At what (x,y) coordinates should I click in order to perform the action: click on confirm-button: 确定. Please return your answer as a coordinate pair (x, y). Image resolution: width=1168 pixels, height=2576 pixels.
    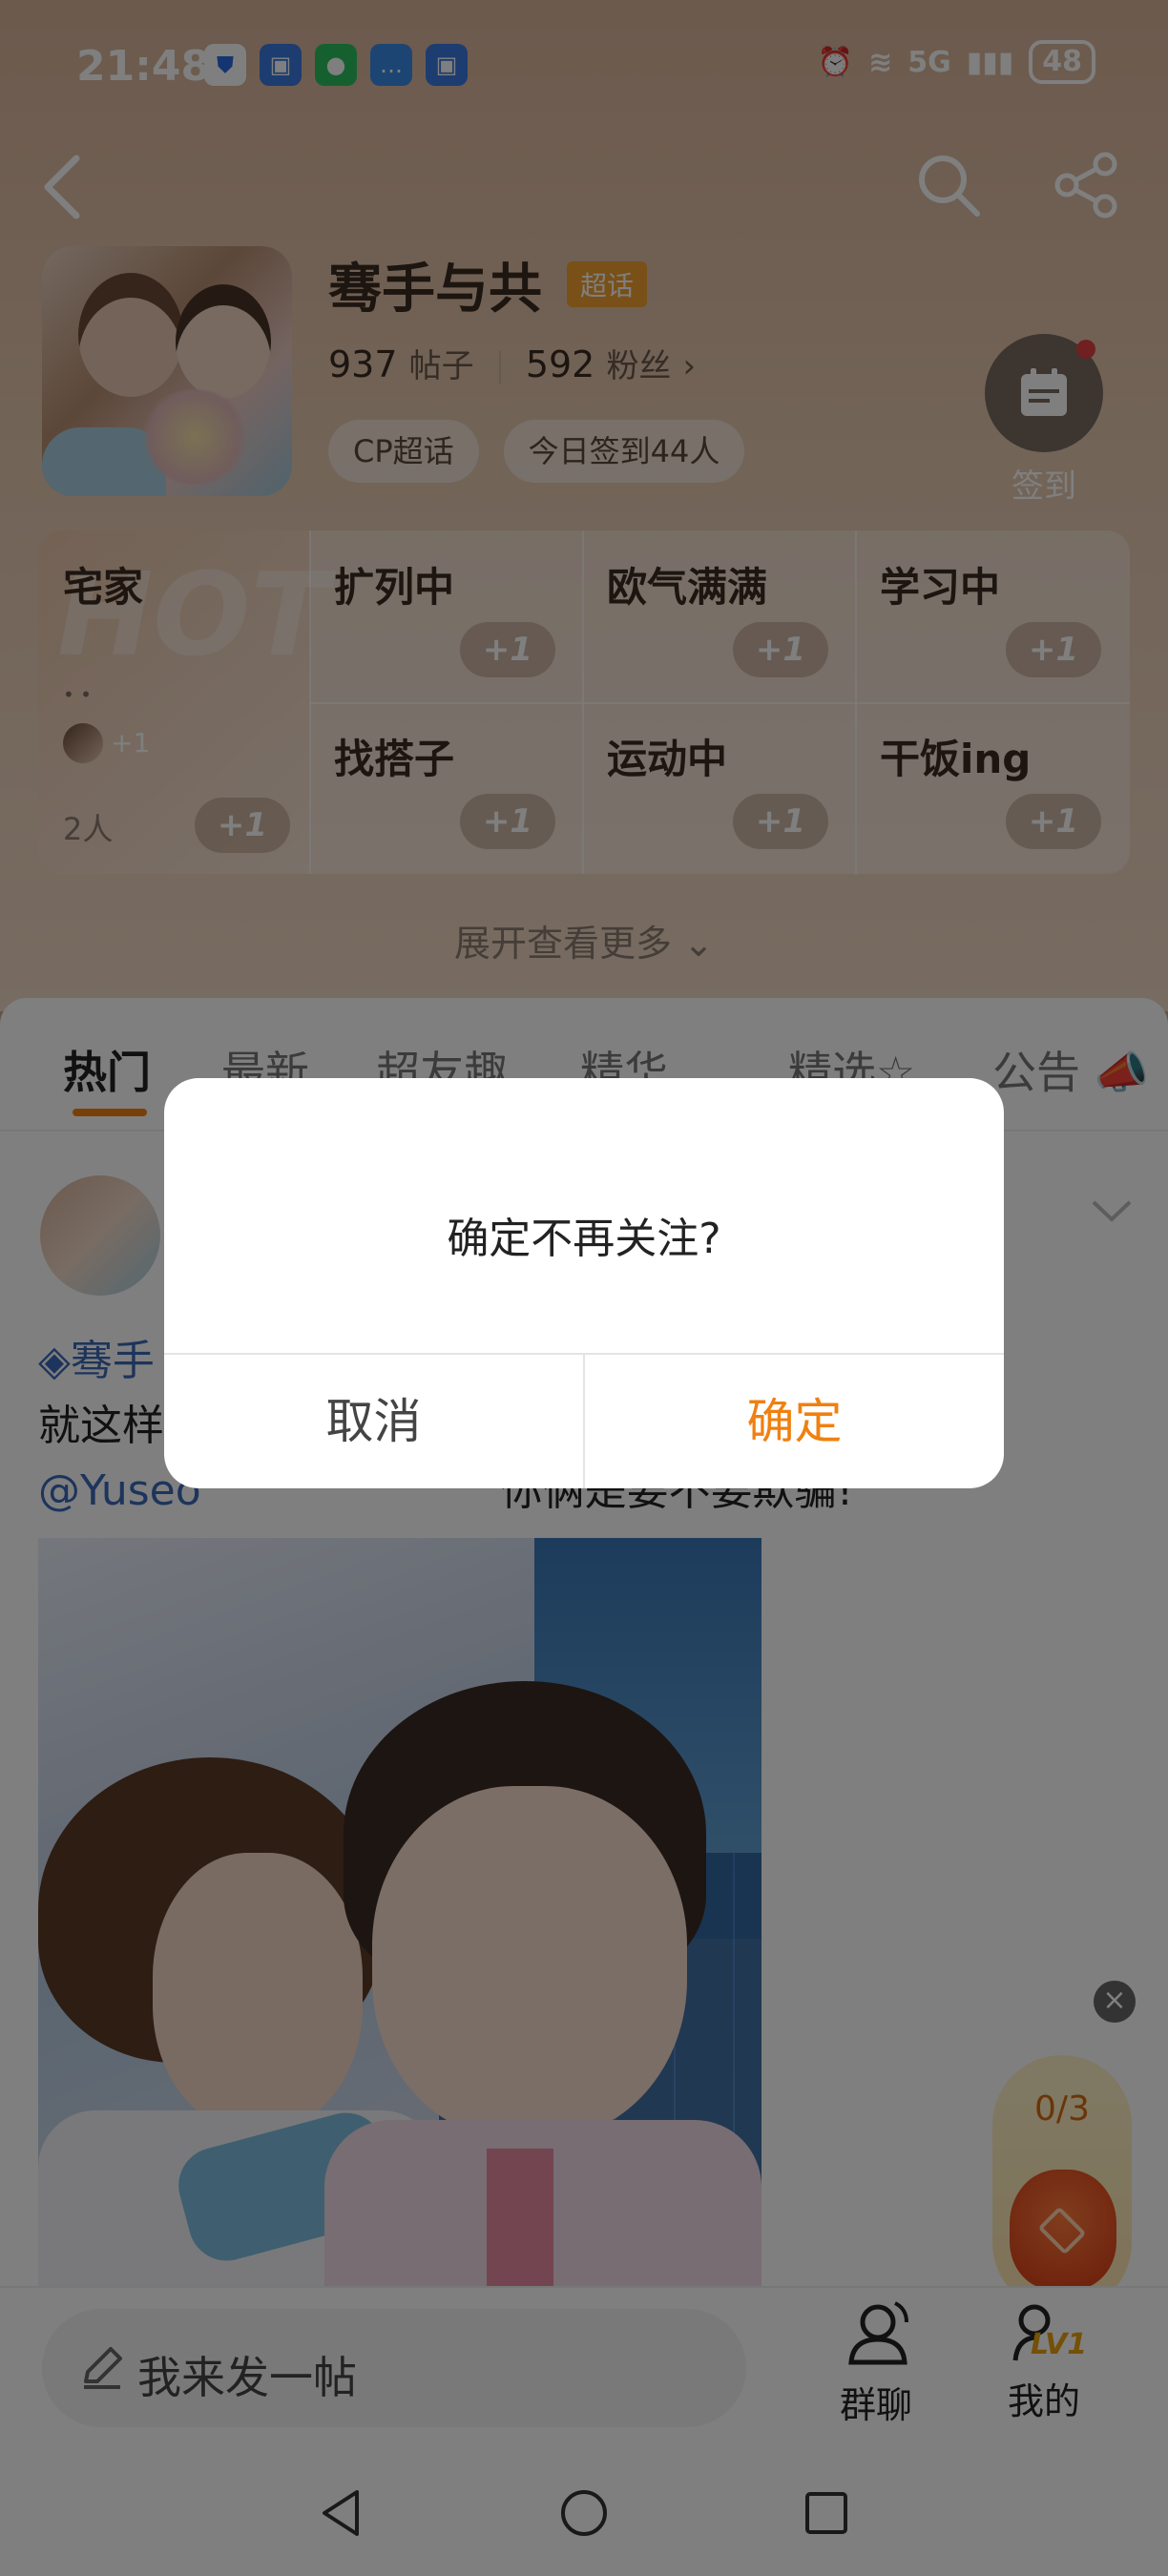
    Looking at the image, I should click on (795, 1421).